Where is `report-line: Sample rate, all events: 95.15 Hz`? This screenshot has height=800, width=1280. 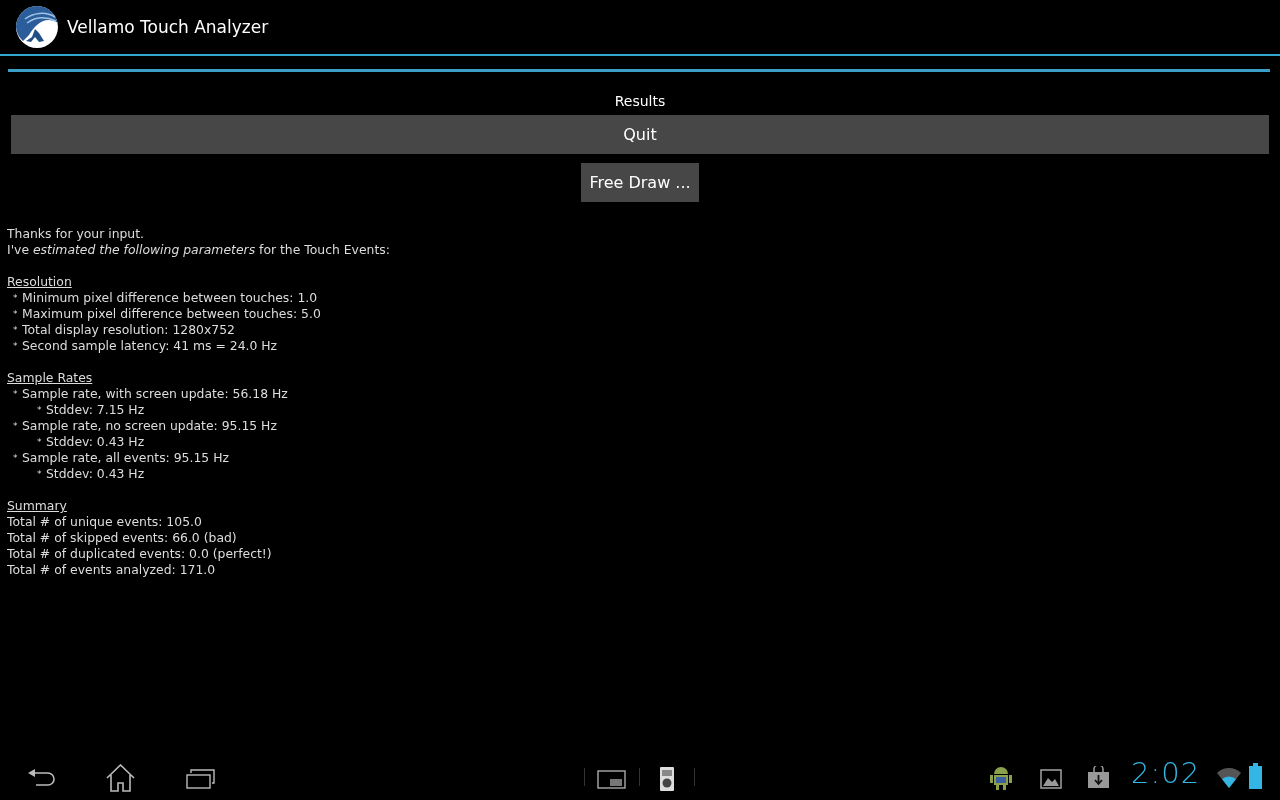
report-line: Sample rate, all events: 95.15 Hz is located at coordinates (125, 458).